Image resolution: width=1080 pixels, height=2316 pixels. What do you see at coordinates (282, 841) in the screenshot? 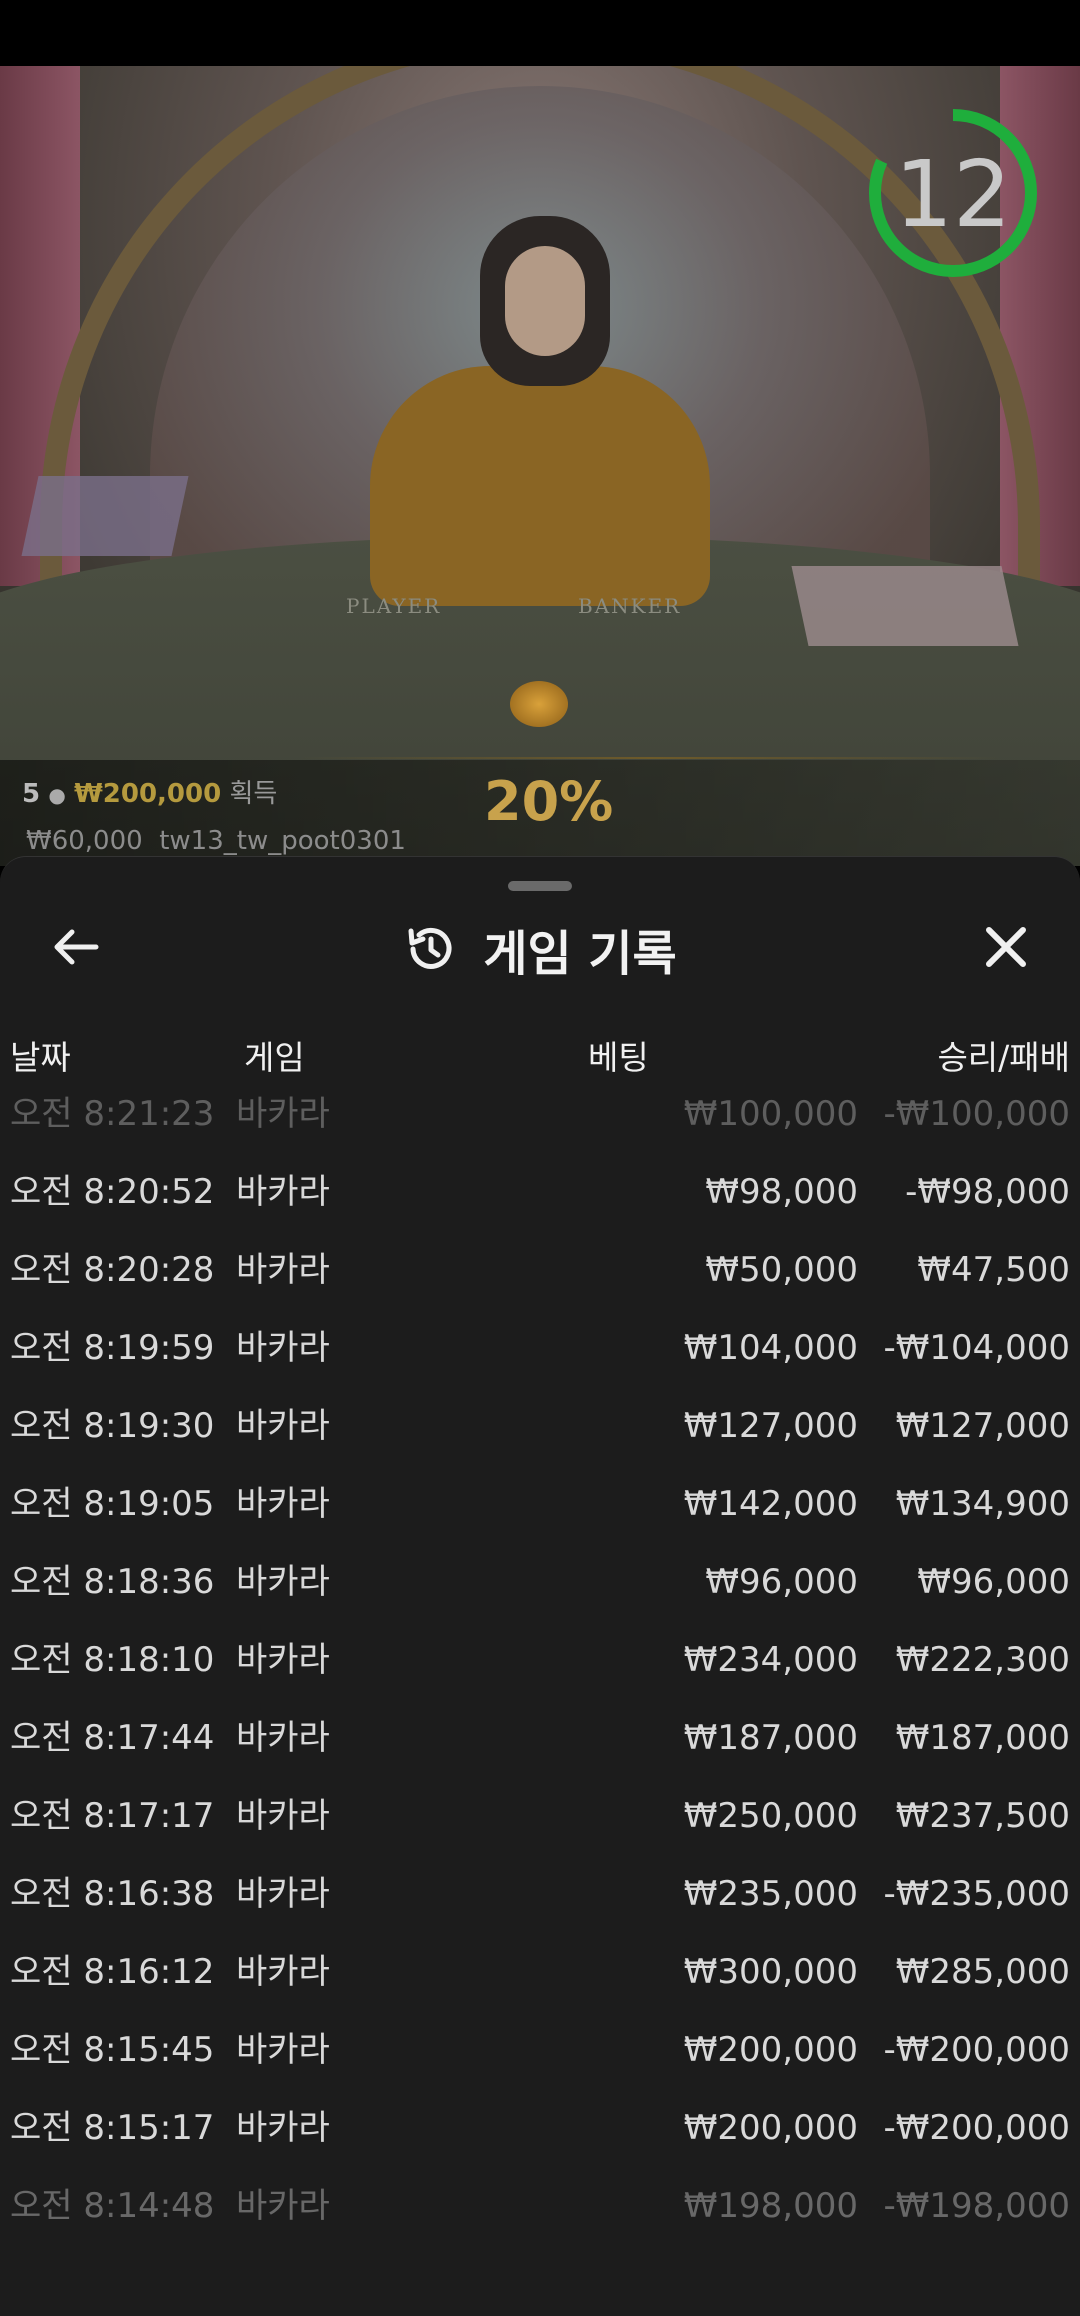
I see `winner-entry-user: tw13_tw_poot0301` at bounding box center [282, 841].